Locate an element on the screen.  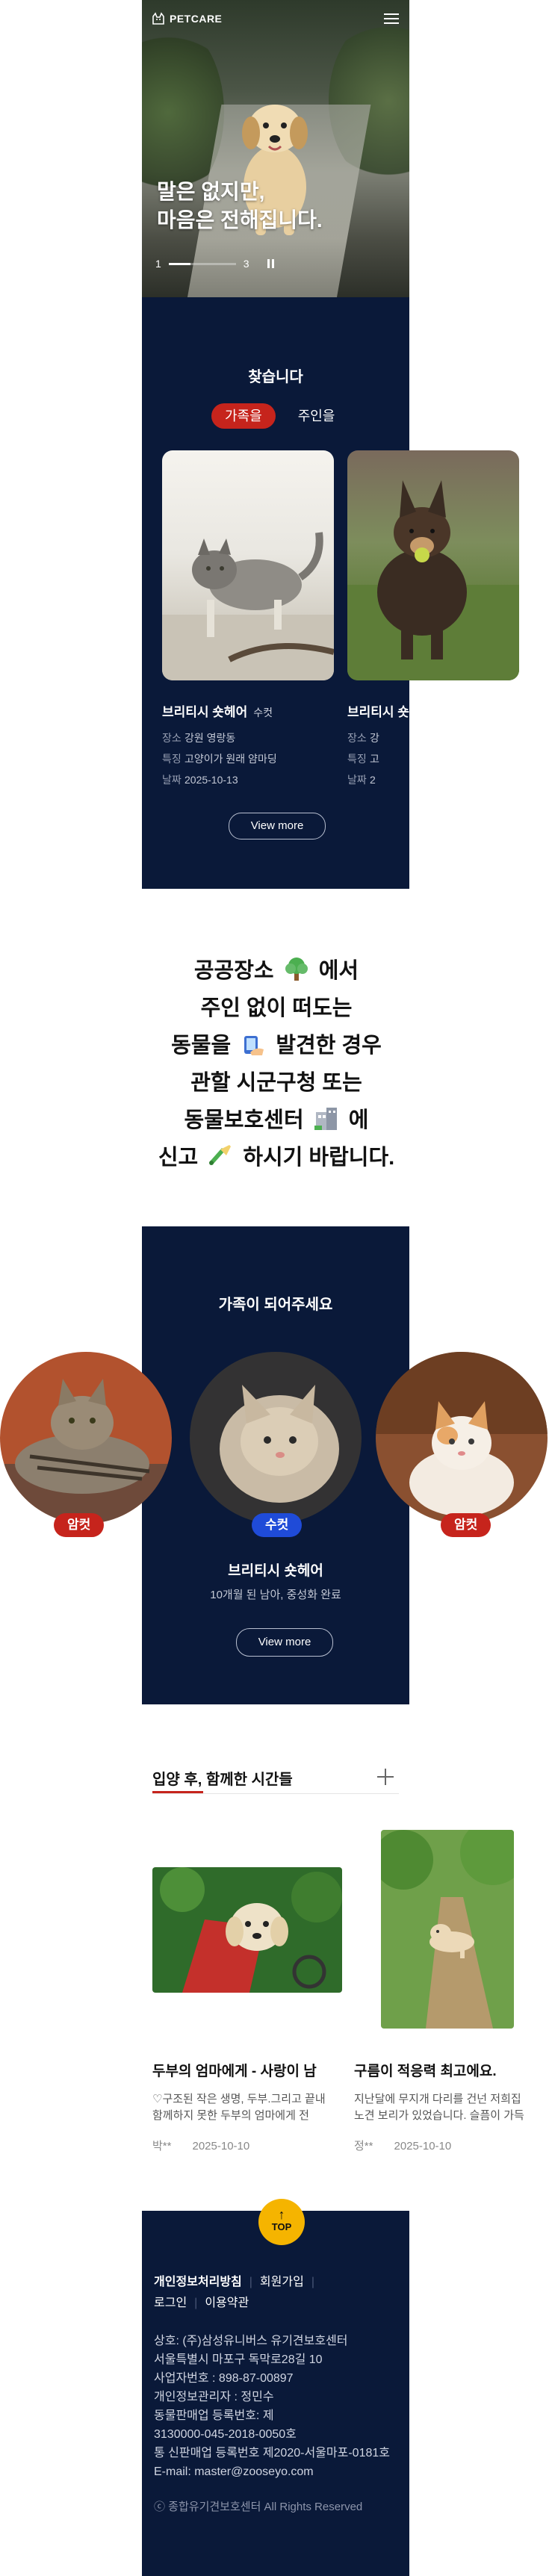
male-badge: 수컷 is located at coordinates (277, 1525).